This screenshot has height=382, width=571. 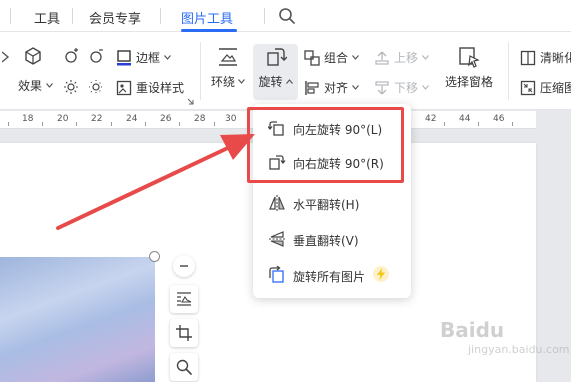 I want to click on menu-tools: 工具, so click(x=47, y=17).